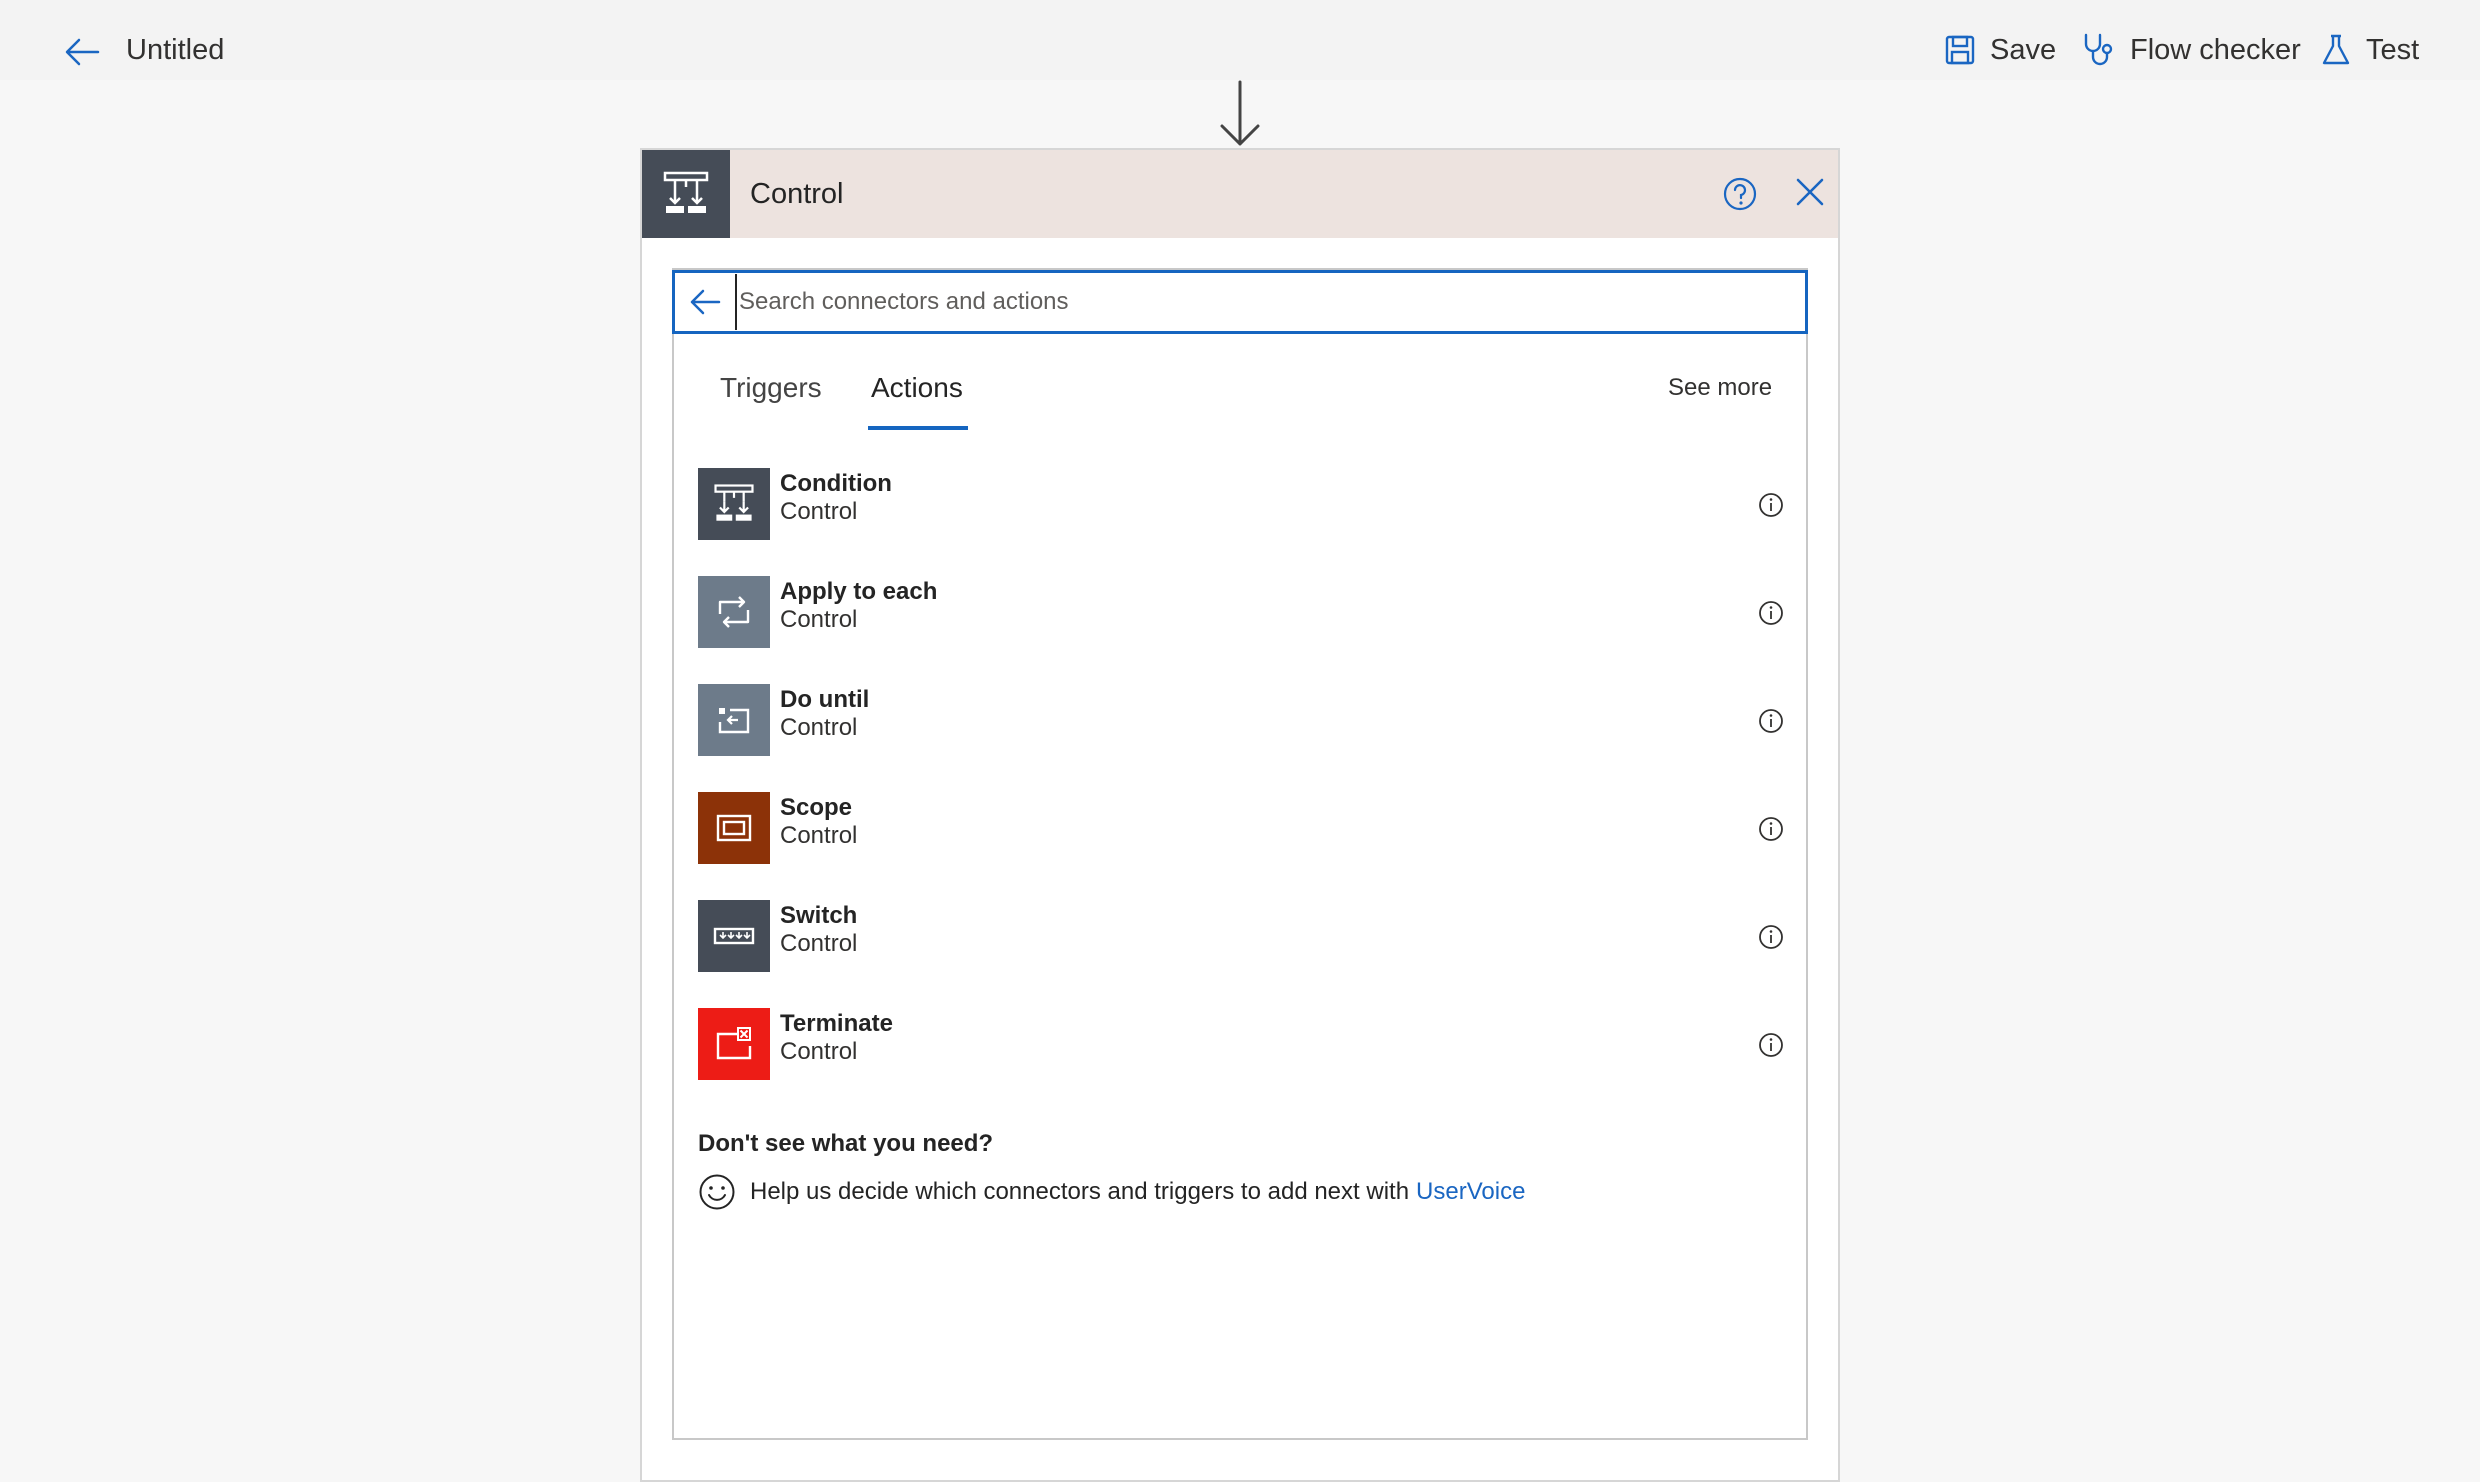 The image size is (2480, 1482). I want to click on uservoice-link: UserVoice, so click(1470, 1192).